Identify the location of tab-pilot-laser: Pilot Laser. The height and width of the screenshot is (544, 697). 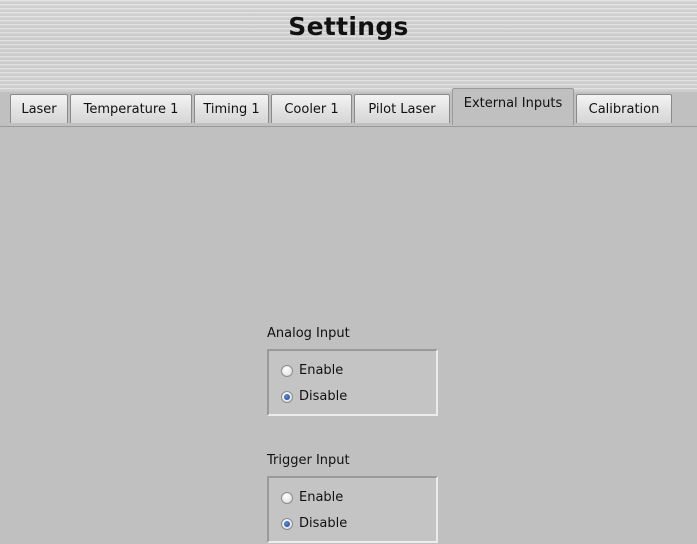
(402, 108).